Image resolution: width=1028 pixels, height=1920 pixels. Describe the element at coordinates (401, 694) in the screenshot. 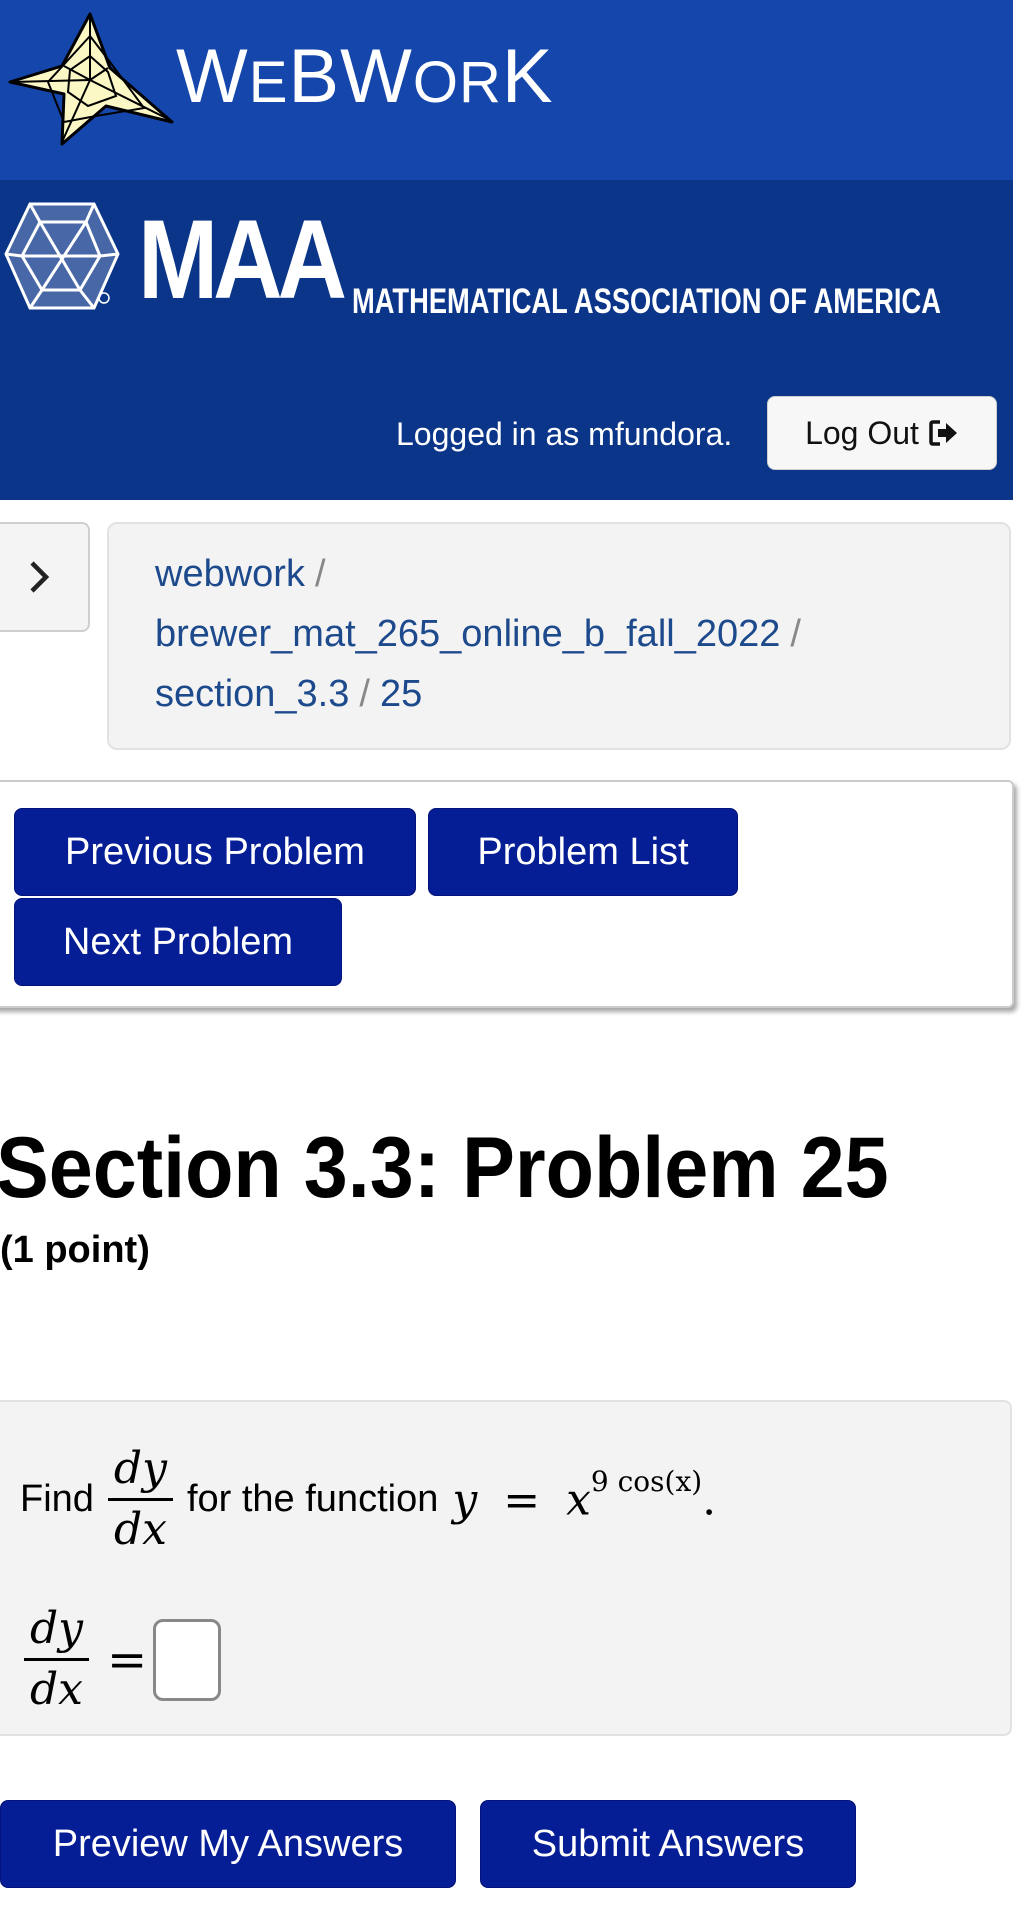

I see `breadcrumb-current-problem: 25` at that location.